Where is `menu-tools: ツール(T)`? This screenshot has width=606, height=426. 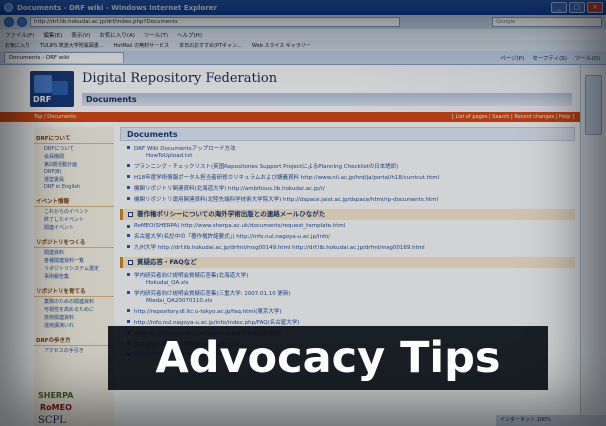
menu-tools: ツール(T) is located at coordinates (156, 35).